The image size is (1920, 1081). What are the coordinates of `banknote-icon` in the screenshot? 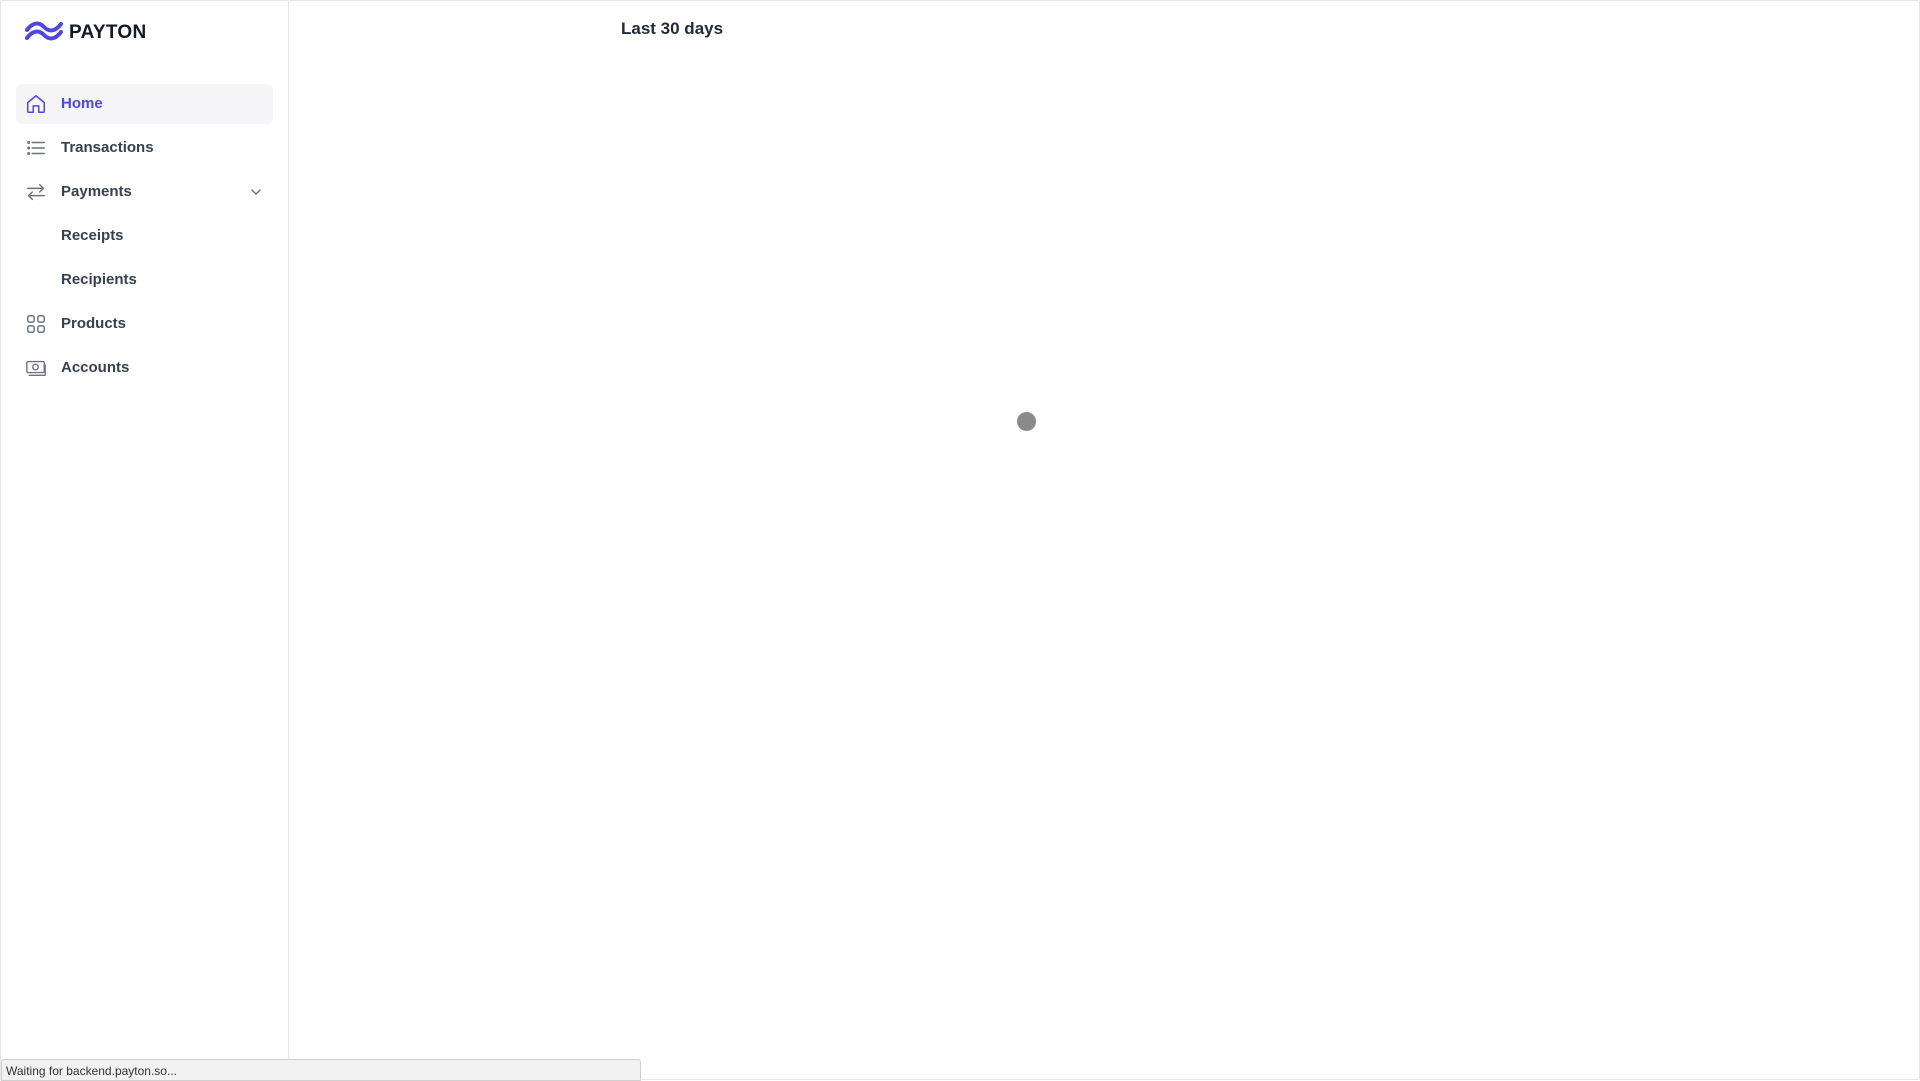 It's located at (36, 368).